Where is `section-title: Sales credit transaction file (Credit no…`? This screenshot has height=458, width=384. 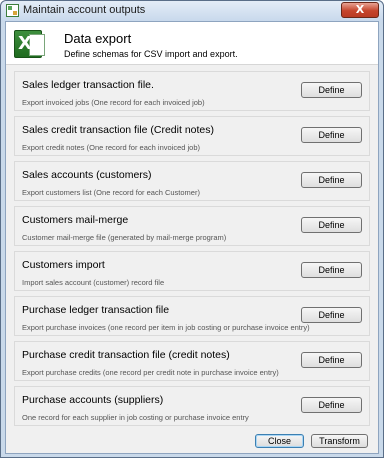
section-title: Sales credit transaction file (Credit no… is located at coordinates (118, 130).